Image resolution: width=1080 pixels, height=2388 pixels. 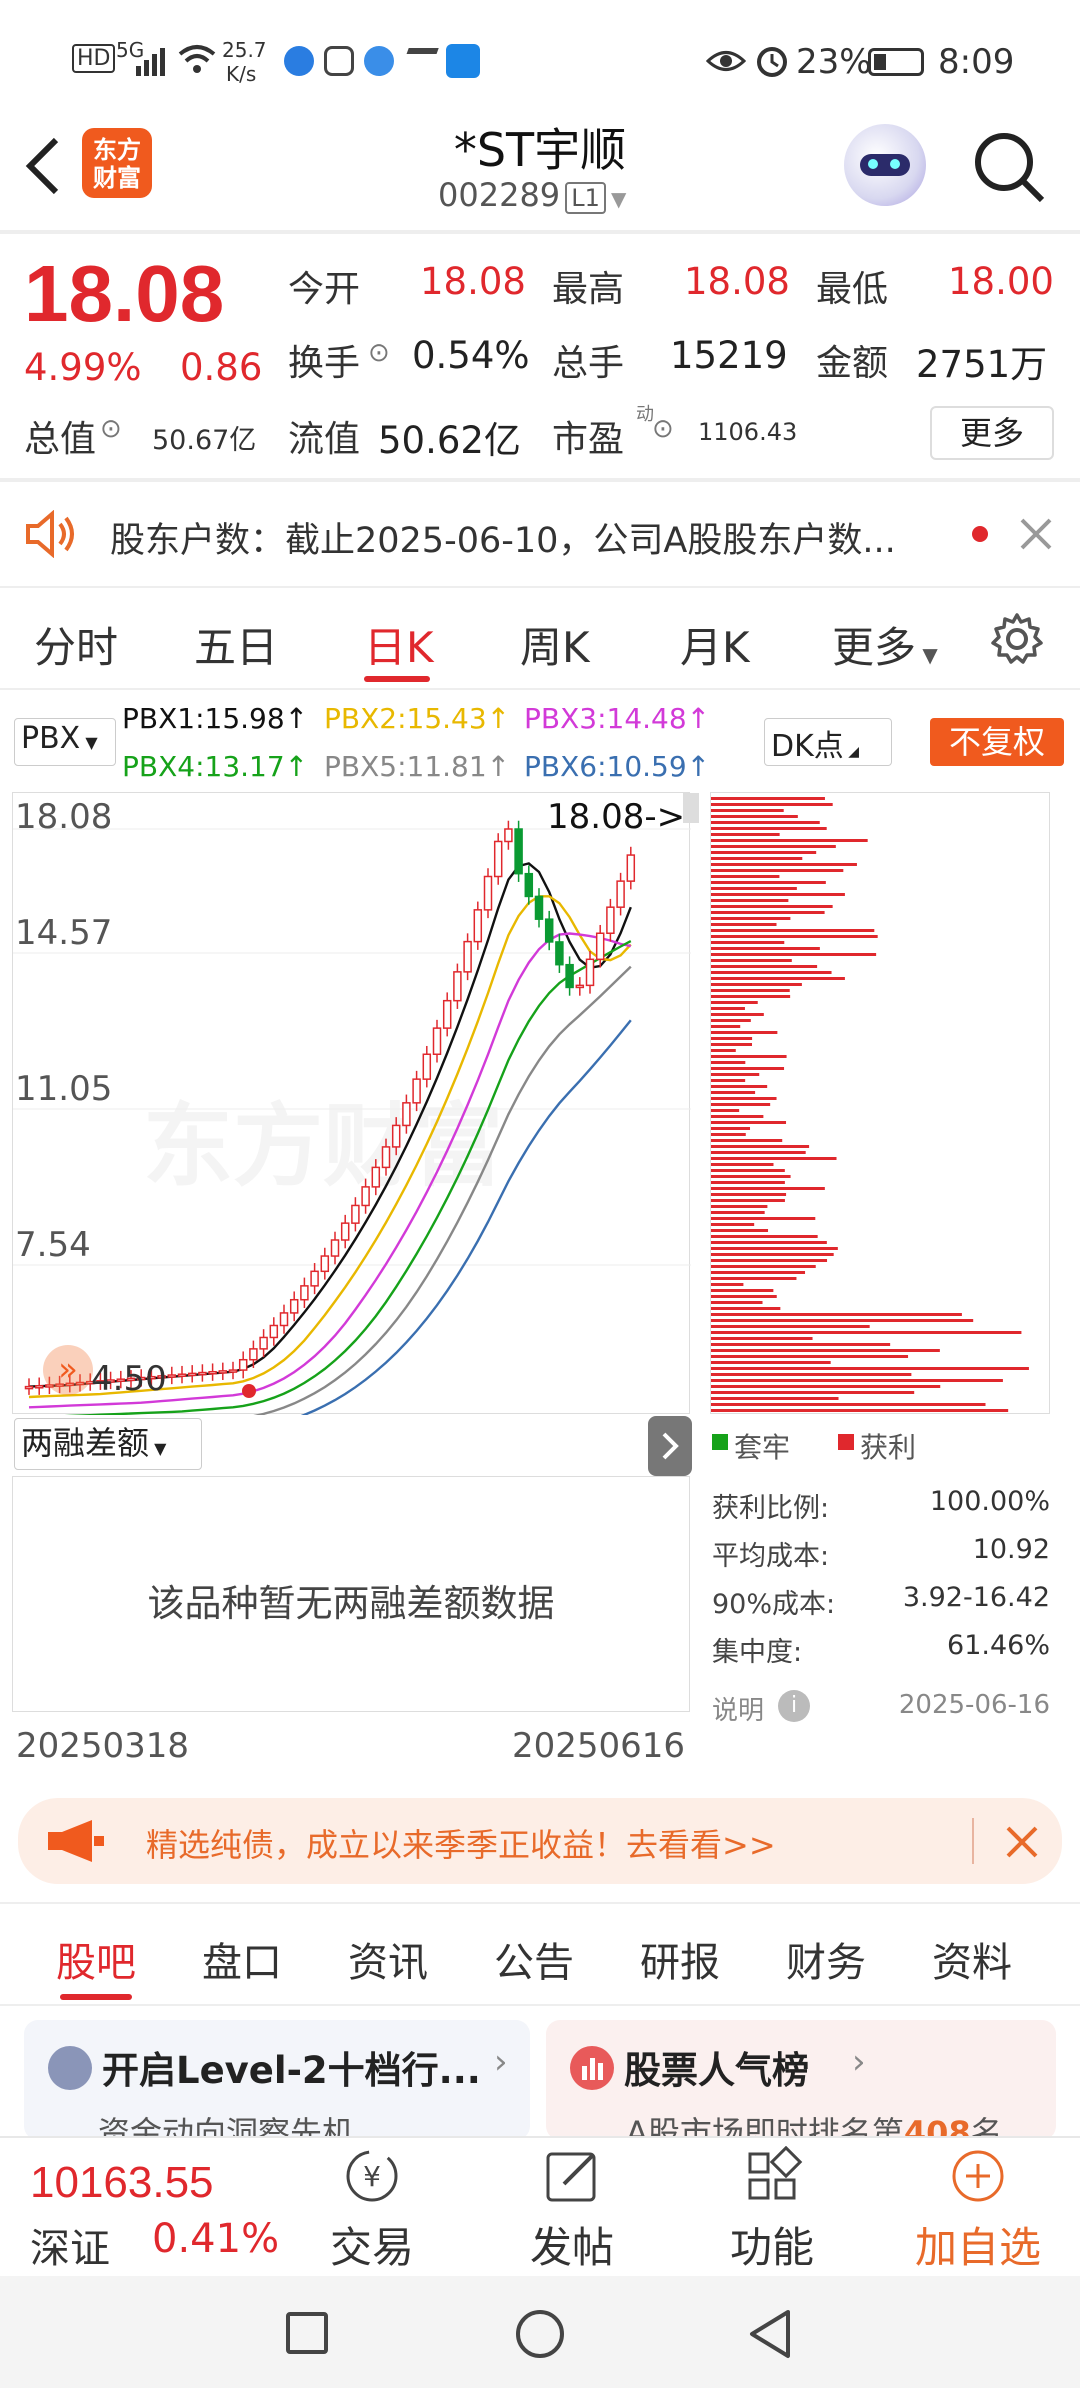 What do you see at coordinates (834, 62) in the screenshot?
I see `battery-percent: 23%` at bounding box center [834, 62].